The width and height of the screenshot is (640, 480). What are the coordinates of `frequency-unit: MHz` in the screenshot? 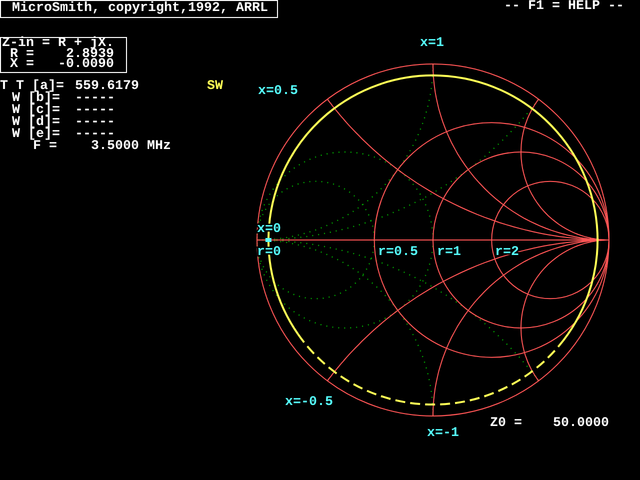 It's located at (159, 146).